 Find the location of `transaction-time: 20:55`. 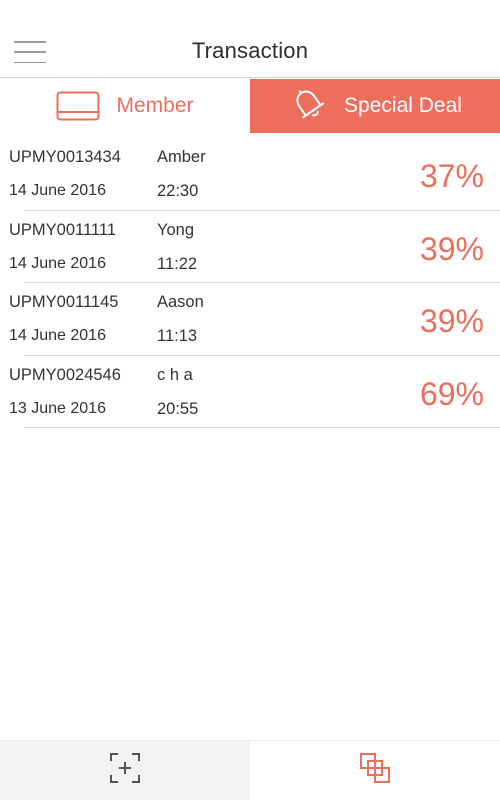

transaction-time: 20:55 is located at coordinates (178, 408).